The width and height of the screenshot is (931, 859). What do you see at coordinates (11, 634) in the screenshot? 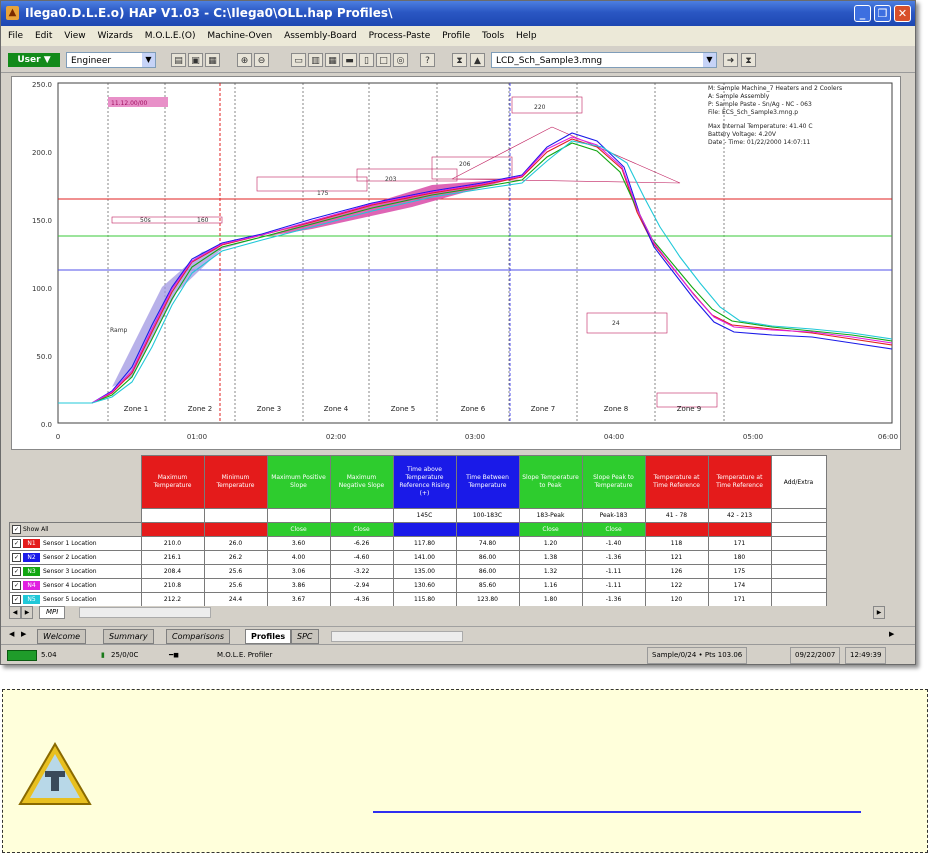
I see `tab-prev-icon: ◀` at bounding box center [11, 634].